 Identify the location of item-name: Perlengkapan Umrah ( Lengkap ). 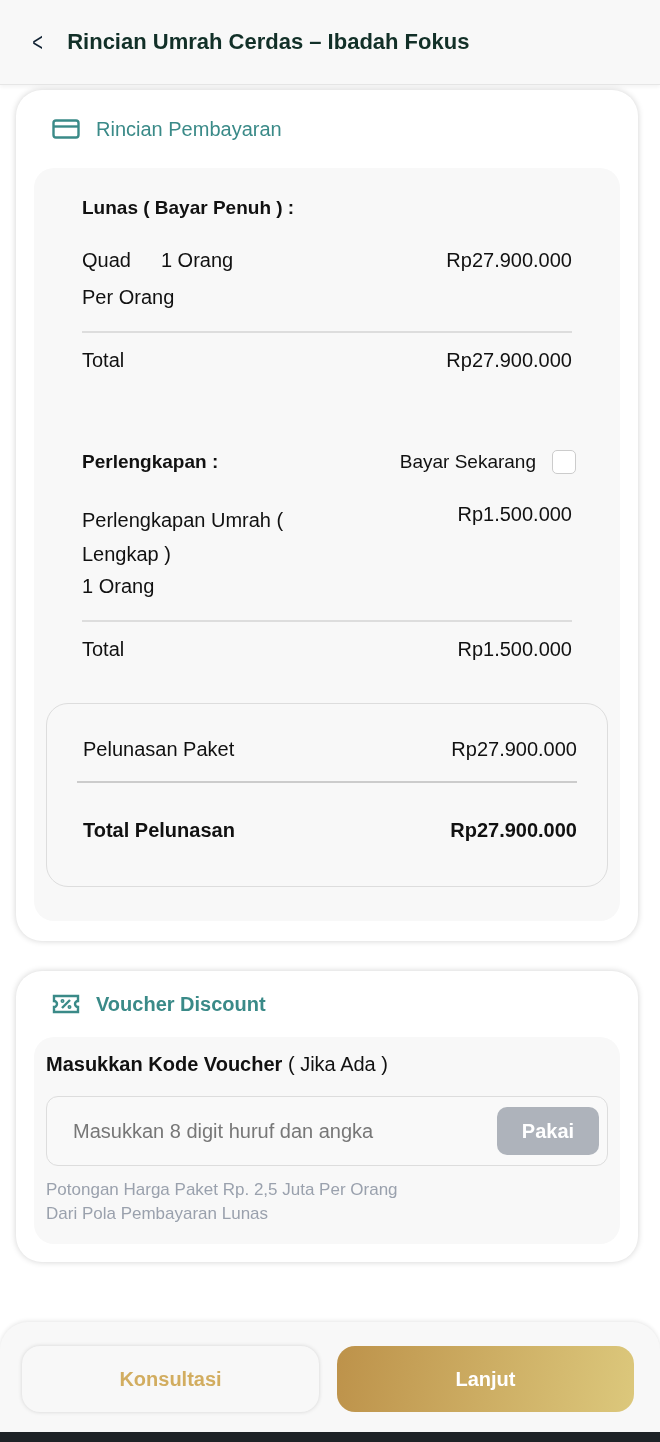
(183, 537).